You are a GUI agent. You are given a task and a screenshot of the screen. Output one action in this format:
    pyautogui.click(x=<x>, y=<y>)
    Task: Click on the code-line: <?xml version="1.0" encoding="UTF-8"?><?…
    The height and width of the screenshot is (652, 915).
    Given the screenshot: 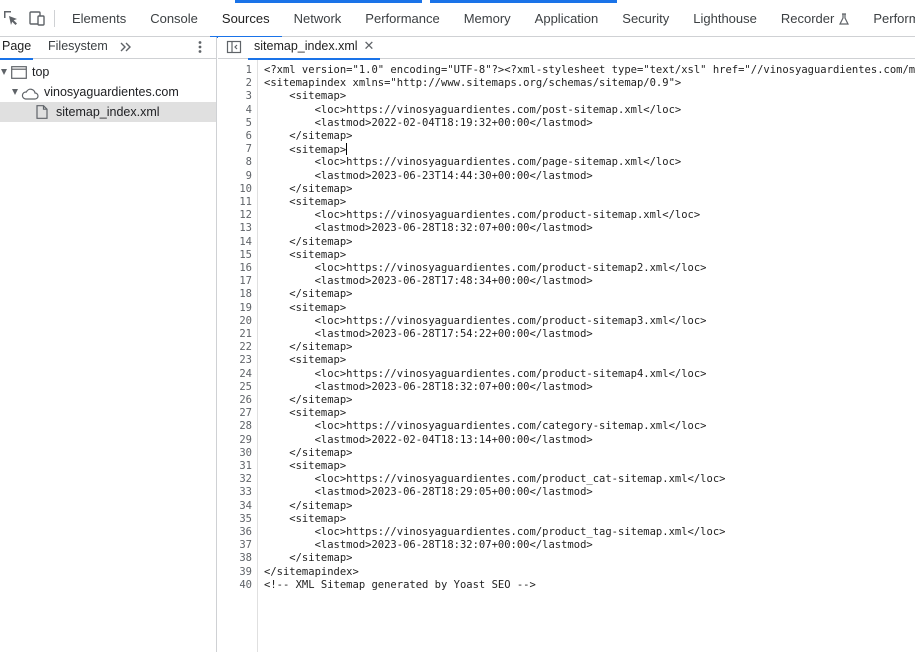 What is the action you would take?
    pyautogui.click(x=589, y=70)
    